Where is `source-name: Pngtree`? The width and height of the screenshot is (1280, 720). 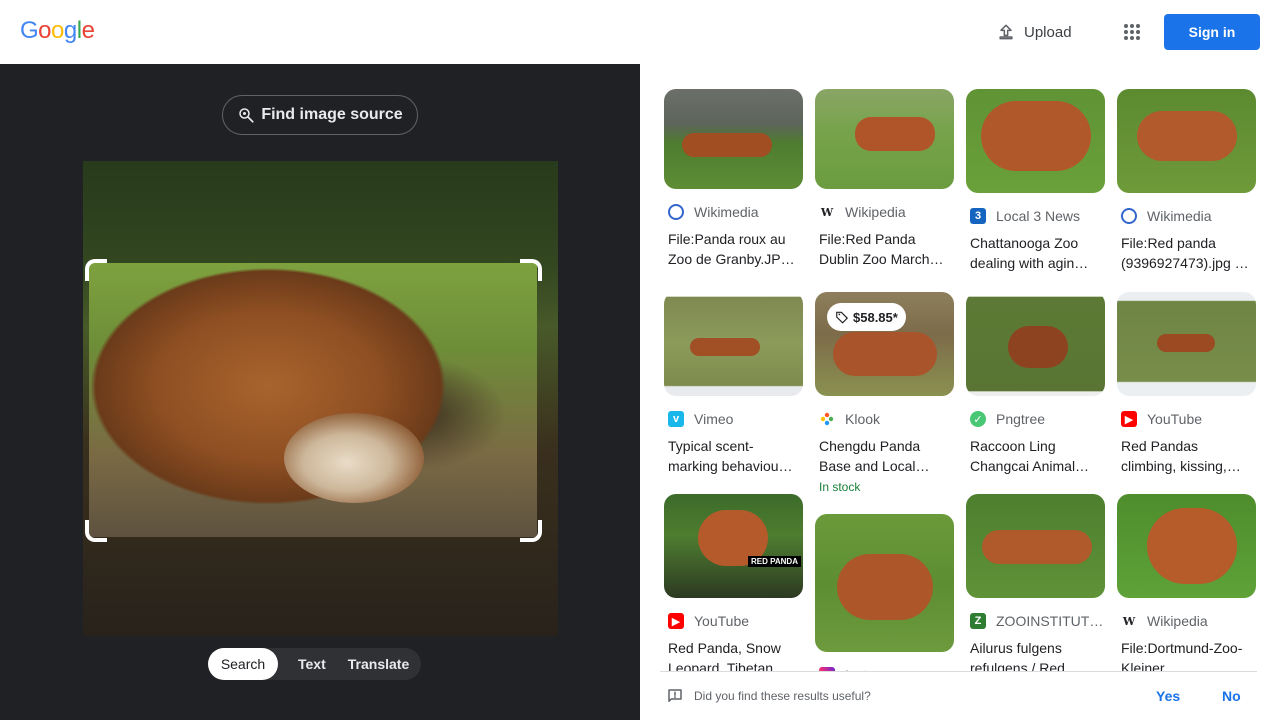
source-name: Pngtree is located at coordinates (1021, 419).